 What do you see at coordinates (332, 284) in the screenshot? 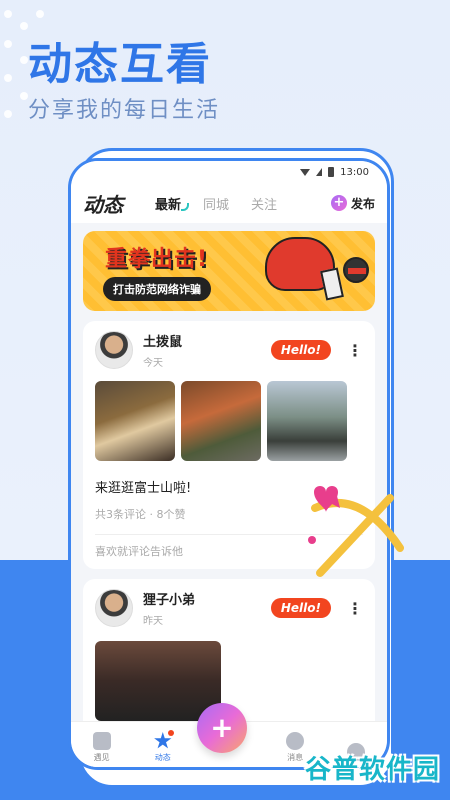
I see `phone-icon` at bounding box center [332, 284].